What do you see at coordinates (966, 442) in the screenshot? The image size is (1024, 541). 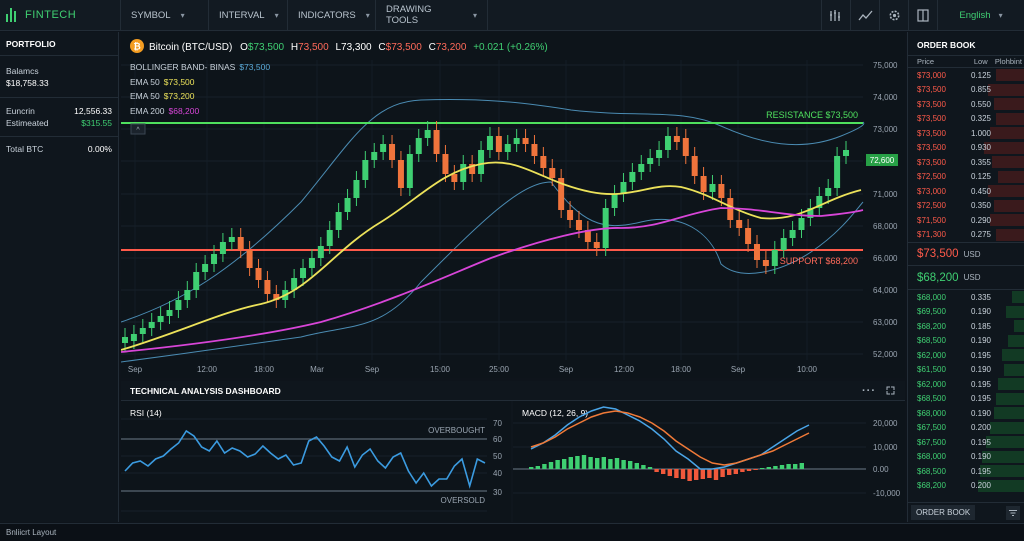 I see `order-book-row: $67,500 0.195` at bounding box center [966, 442].